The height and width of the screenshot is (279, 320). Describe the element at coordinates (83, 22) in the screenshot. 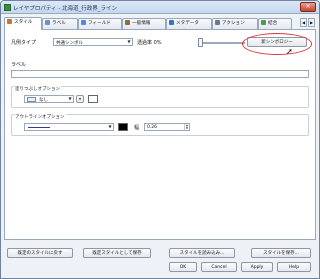

I see `table-icon` at that location.